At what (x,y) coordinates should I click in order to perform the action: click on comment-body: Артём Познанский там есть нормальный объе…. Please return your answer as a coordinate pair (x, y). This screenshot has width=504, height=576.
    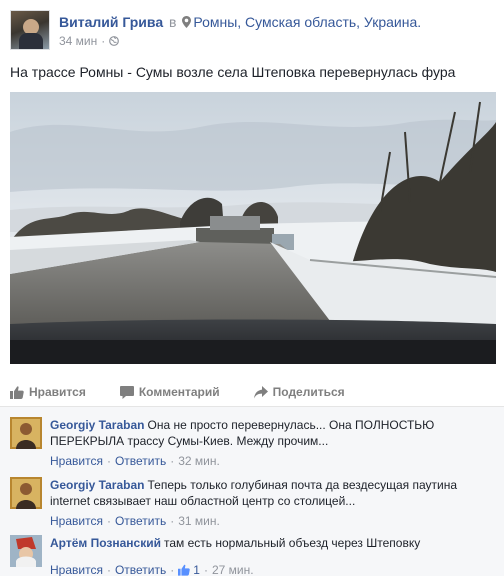
    Looking at the image, I should click on (270, 543).